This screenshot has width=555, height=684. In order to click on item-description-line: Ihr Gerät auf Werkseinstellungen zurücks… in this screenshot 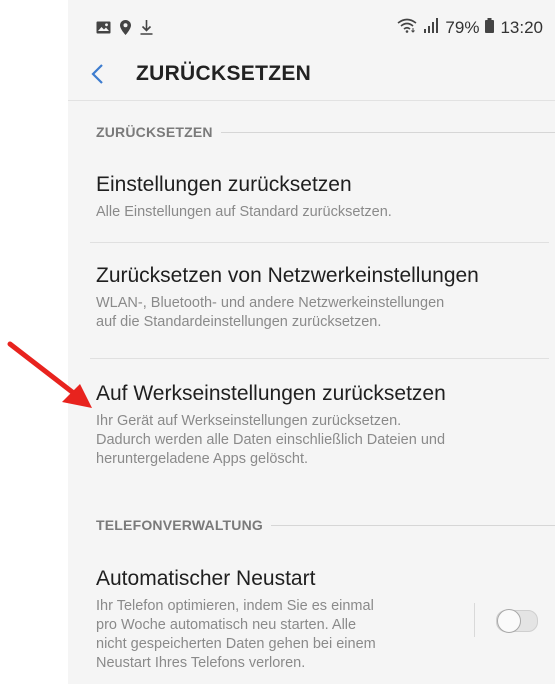, I will do `click(249, 421)`.